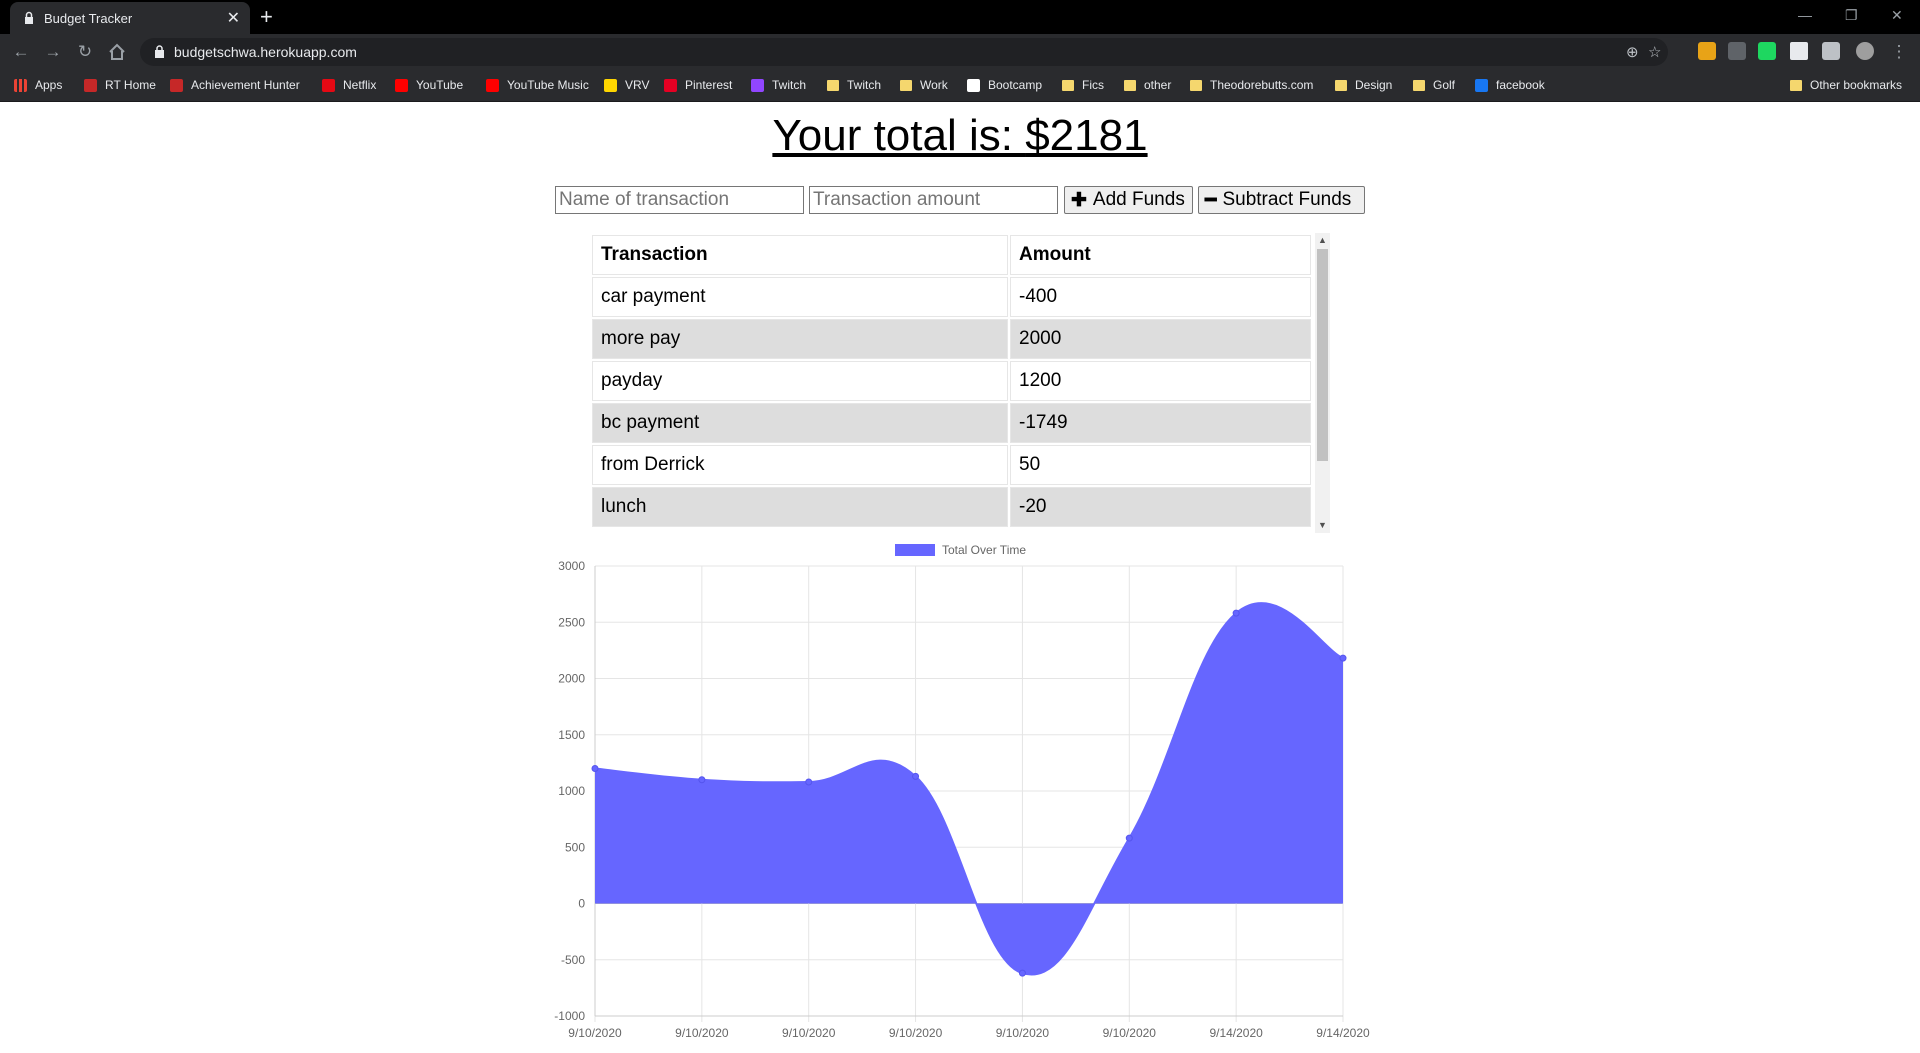 This screenshot has width=1920, height=1053. I want to click on bookmark-label: Fics, so click(1093, 85).